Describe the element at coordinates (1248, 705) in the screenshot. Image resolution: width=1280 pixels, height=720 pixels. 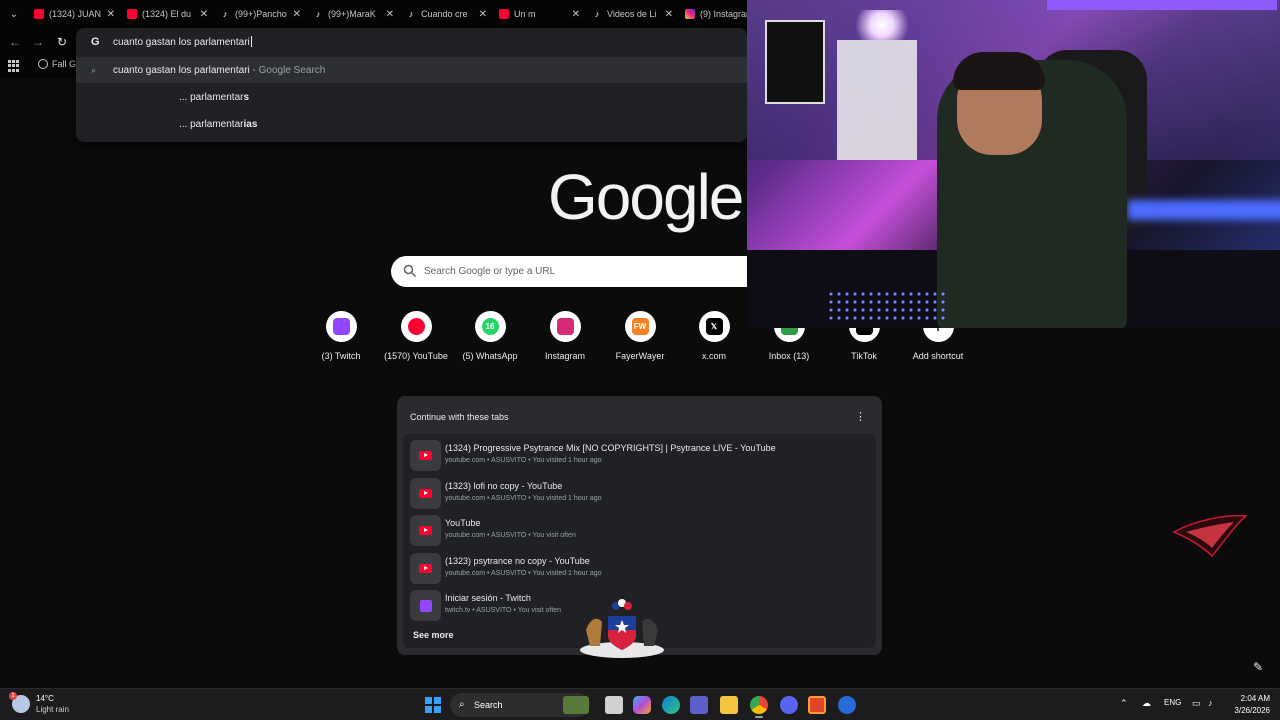
I see `clock: 2:04 AM 3/26/2026` at that location.